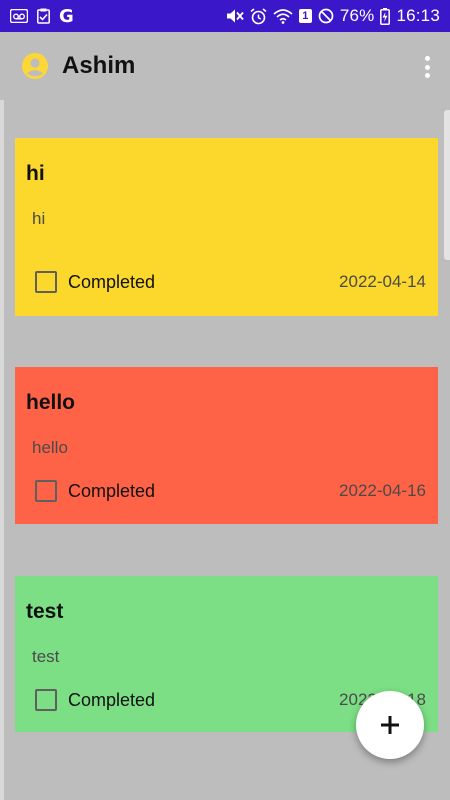 This screenshot has width=450, height=800. What do you see at coordinates (225, 66) in the screenshot?
I see `app-bar: Ashim` at bounding box center [225, 66].